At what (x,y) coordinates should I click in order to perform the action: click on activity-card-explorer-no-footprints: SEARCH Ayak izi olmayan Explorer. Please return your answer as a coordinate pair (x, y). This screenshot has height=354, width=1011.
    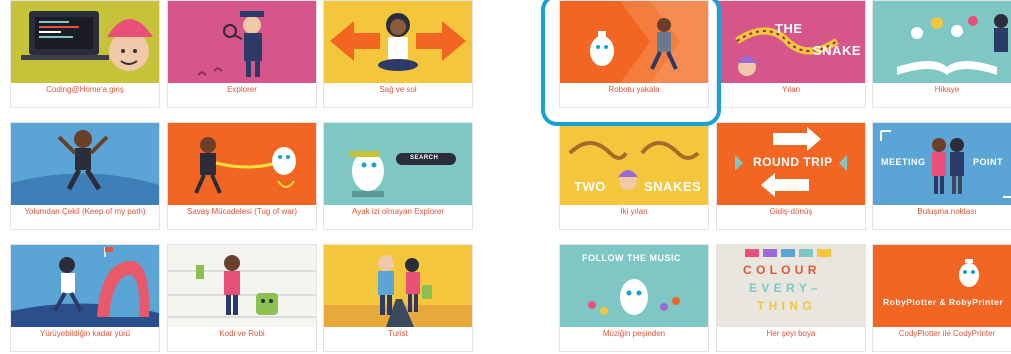
    Looking at the image, I should click on (398, 176).